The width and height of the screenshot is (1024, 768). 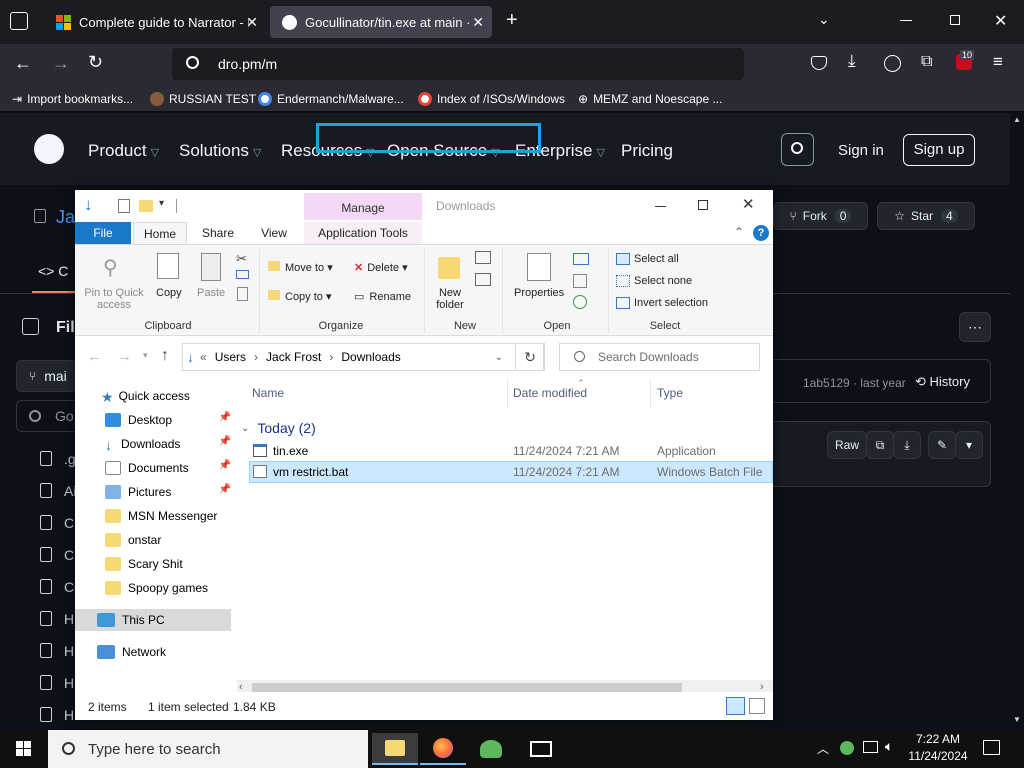 What do you see at coordinates (703, 205) in the screenshot?
I see `maximize-icon` at bounding box center [703, 205].